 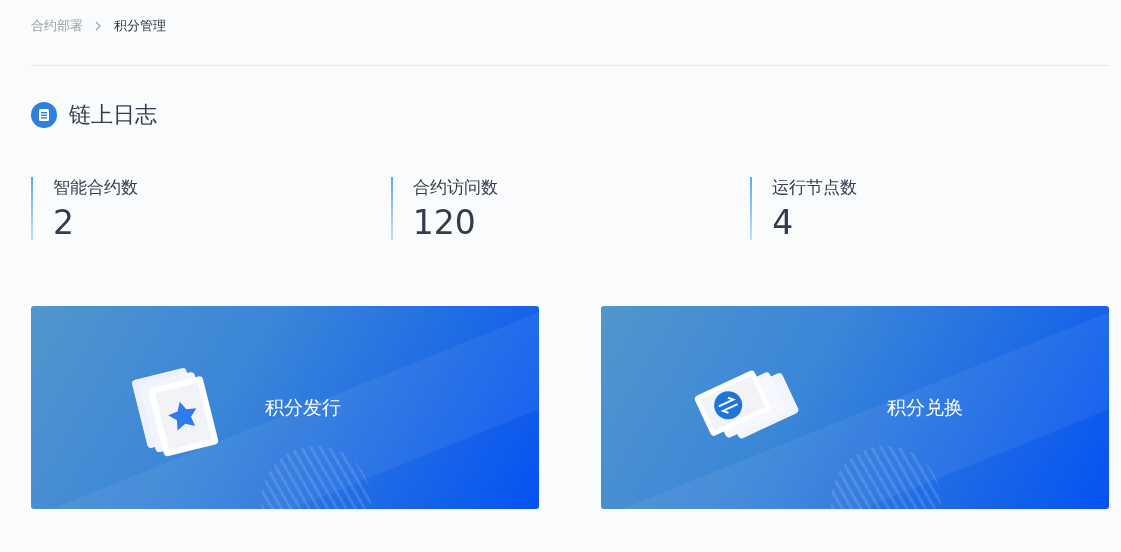 What do you see at coordinates (64, 222) in the screenshot?
I see `stat-value: 2` at bounding box center [64, 222].